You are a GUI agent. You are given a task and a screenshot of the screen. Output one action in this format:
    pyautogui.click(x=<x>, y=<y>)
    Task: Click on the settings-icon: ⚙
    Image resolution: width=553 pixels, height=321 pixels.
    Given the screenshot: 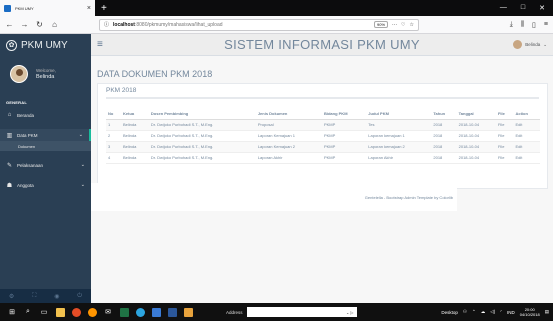 What is the action you would take?
    pyautogui.click(x=11, y=296)
    